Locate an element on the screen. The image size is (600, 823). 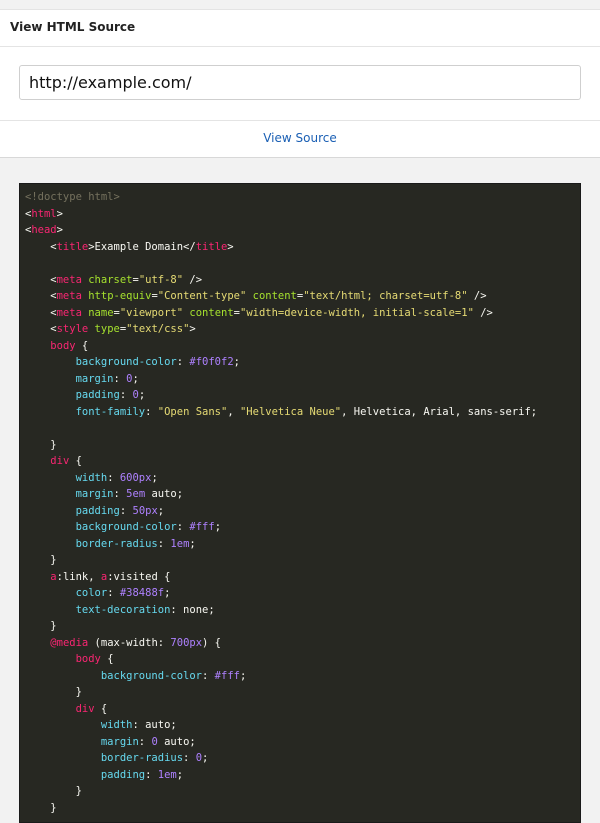
code-token: : none; is located at coordinates (192, 609).